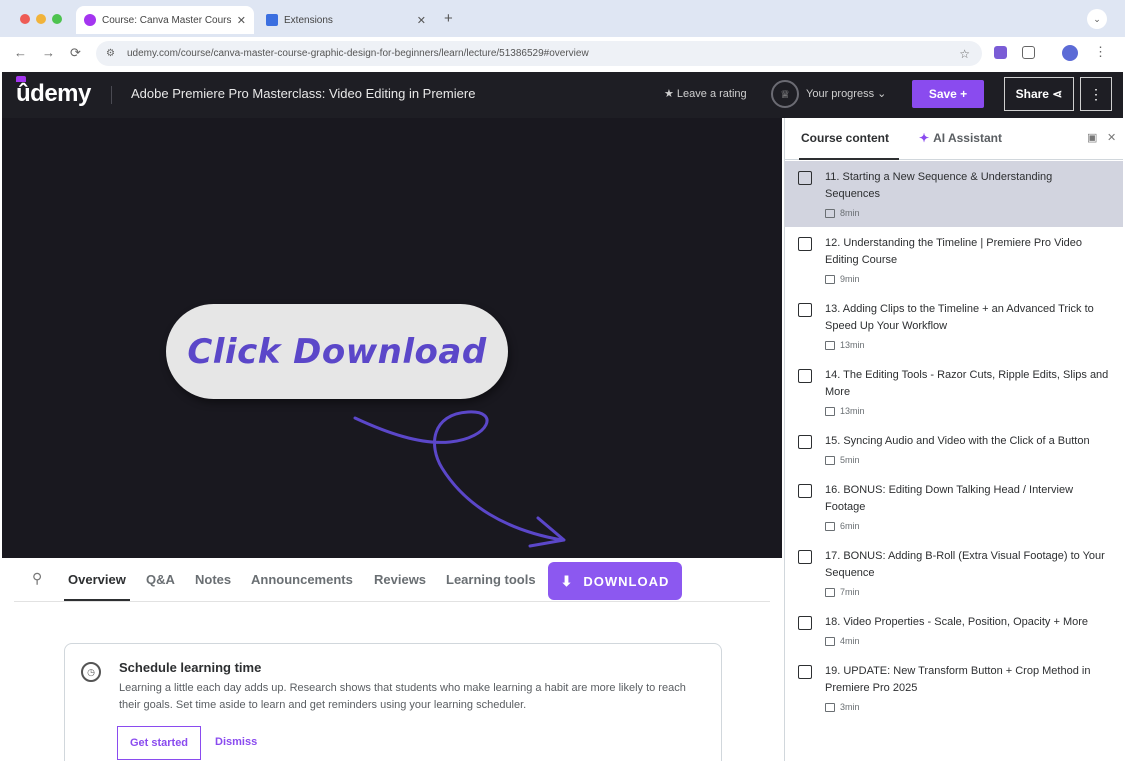  Describe the element at coordinates (165, 20) in the screenshot. I see `browser-tab-course: Course: Canva Master Course ✕` at that location.